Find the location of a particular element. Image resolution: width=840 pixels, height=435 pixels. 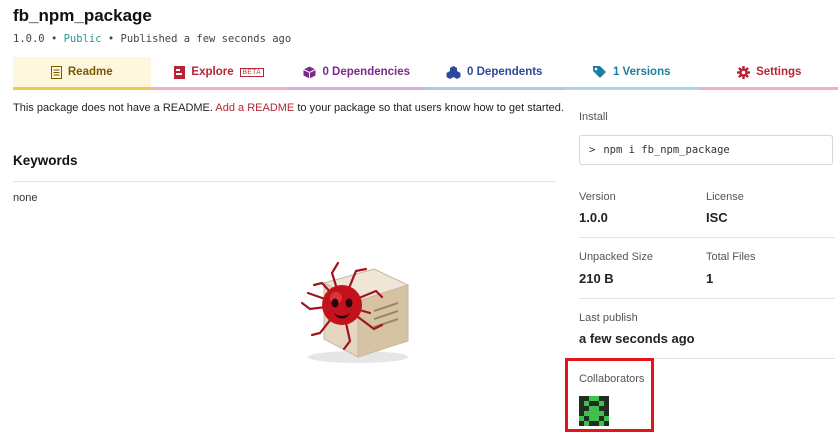

total-files-label: Total Files is located at coordinates (731, 257).